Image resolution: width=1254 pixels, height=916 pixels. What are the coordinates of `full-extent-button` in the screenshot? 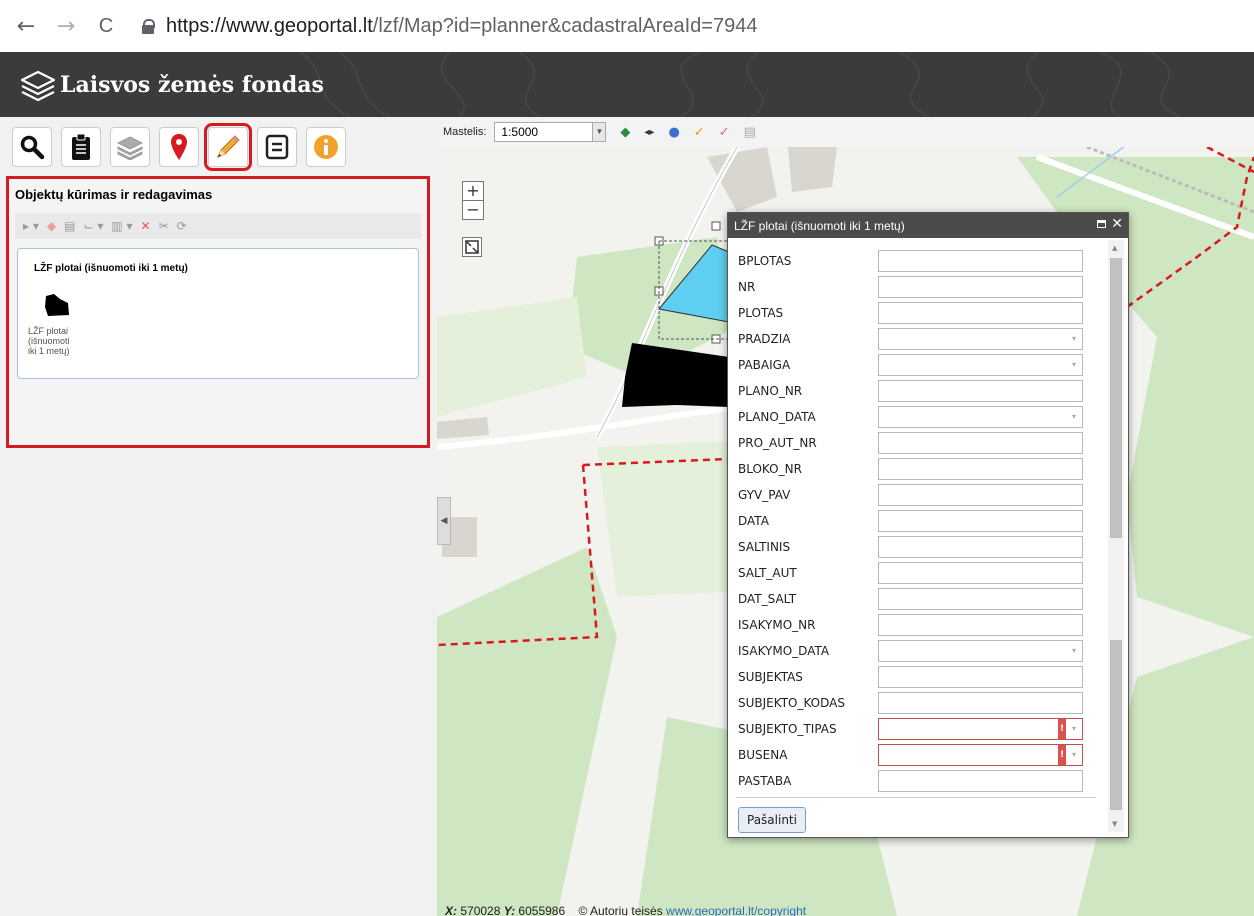 It's located at (472, 247).